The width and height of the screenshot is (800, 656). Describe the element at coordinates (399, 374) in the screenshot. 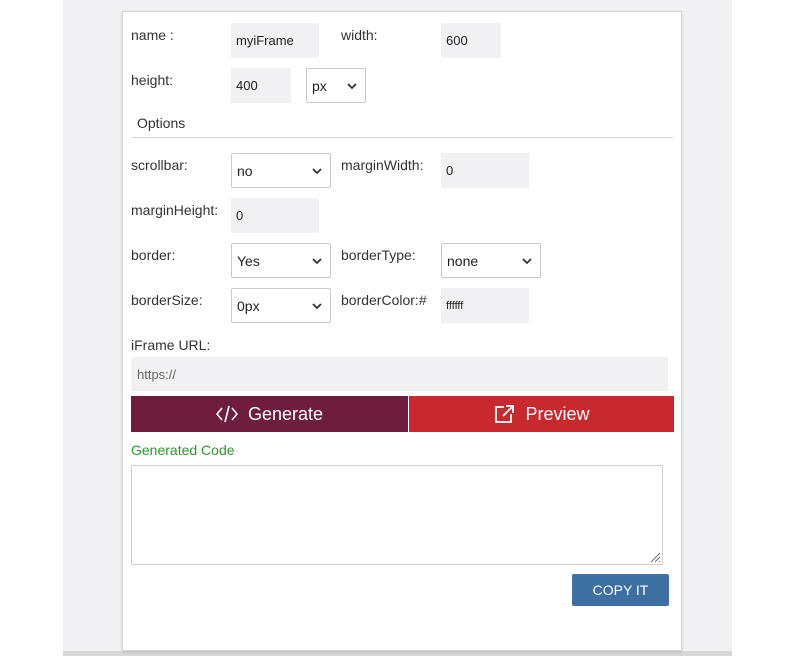

I see `url-input: https://` at that location.